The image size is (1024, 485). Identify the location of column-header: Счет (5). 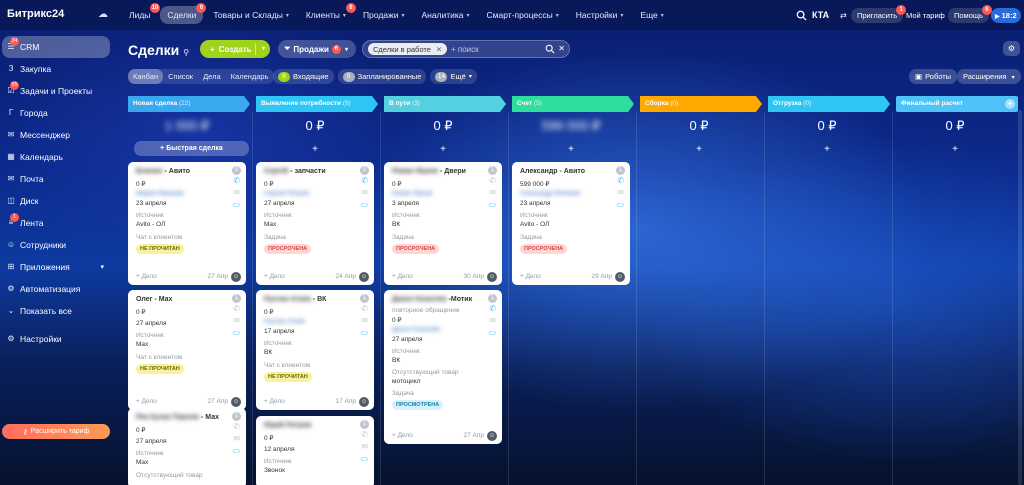
(573, 104).